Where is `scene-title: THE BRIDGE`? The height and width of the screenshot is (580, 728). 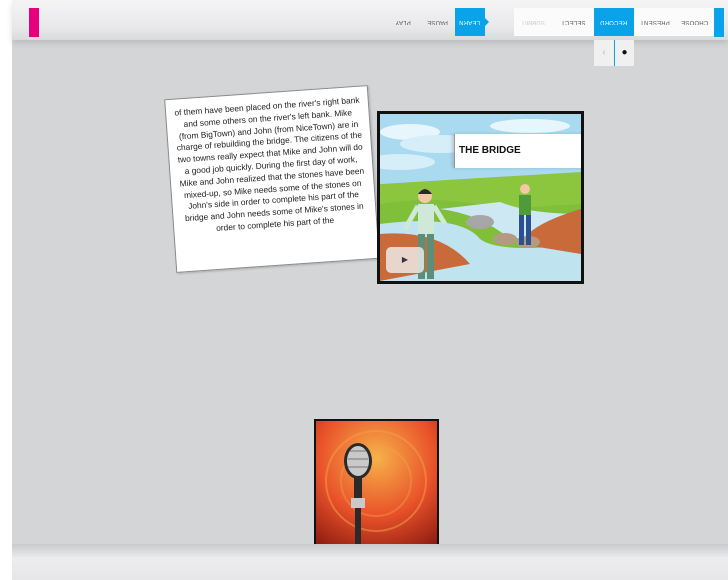
scene-title: THE BRIDGE is located at coordinates (517, 151).